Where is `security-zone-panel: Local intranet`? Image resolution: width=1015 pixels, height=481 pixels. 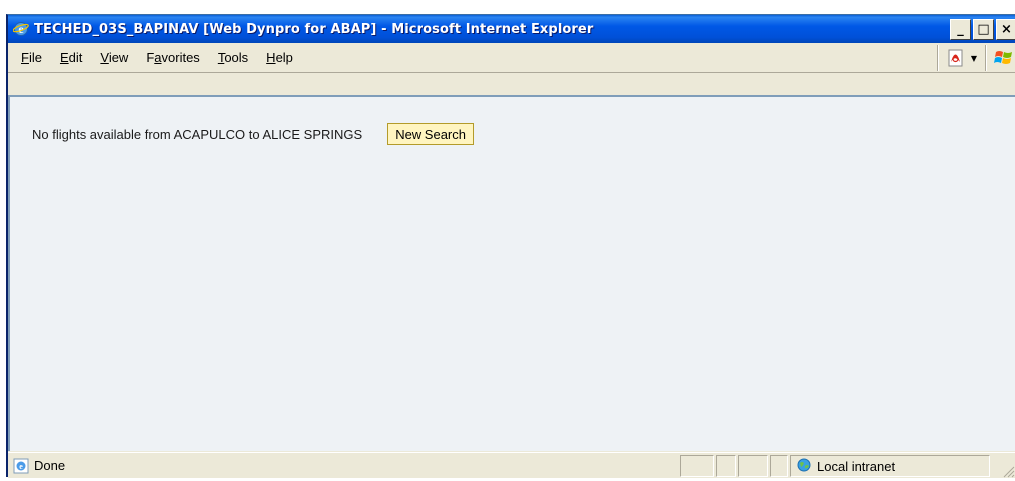 security-zone-panel: Local intranet is located at coordinates (890, 466).